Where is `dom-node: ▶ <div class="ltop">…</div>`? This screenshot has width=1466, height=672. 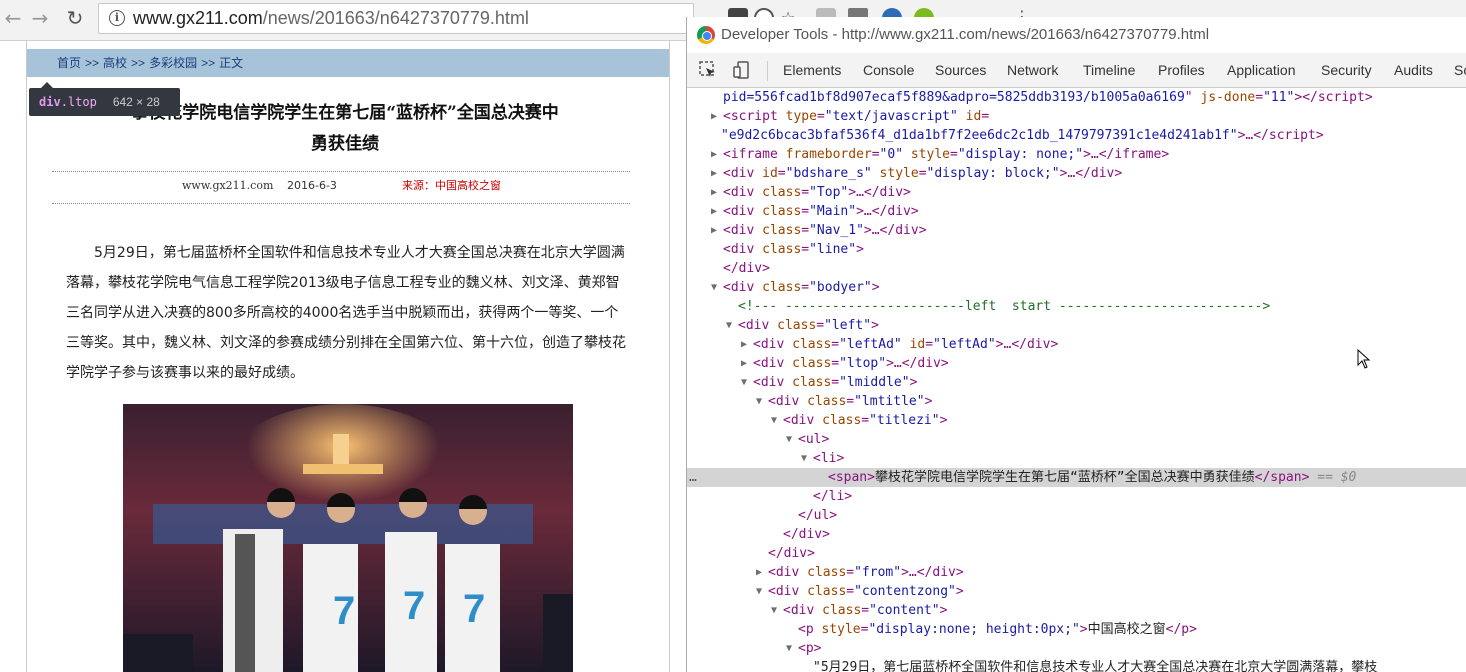
dom-node: ▶ <div class="ltop">…</div> is located at coordinates (1076, 363).